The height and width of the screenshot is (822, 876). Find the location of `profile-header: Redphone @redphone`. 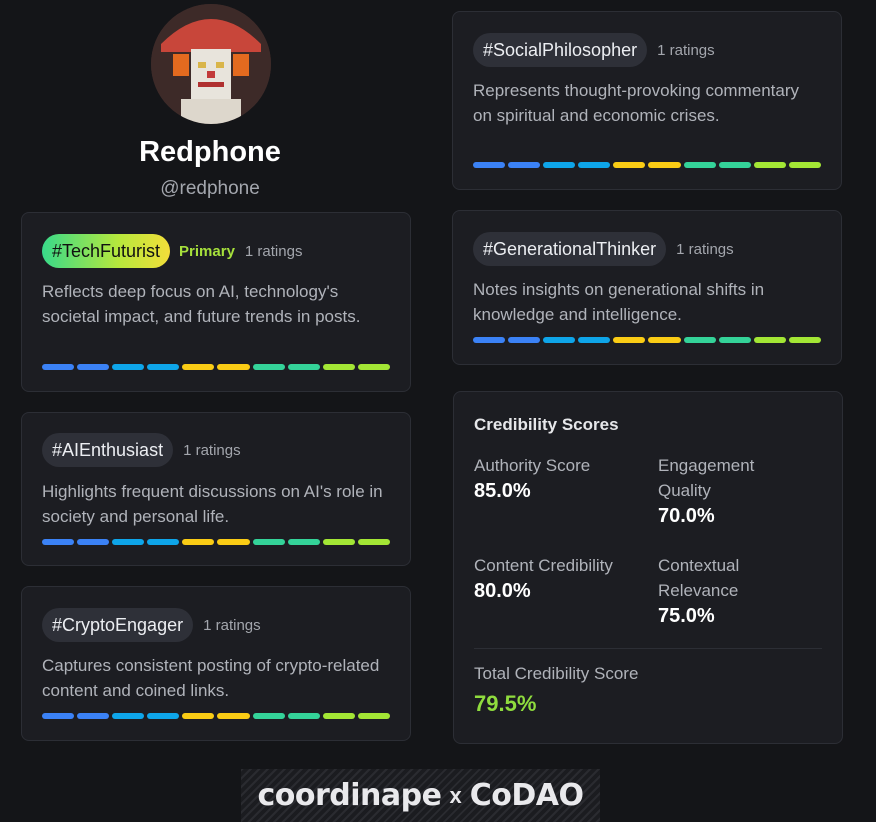

profile-header: Redphone @redphone is located at coordinates (210, 111).